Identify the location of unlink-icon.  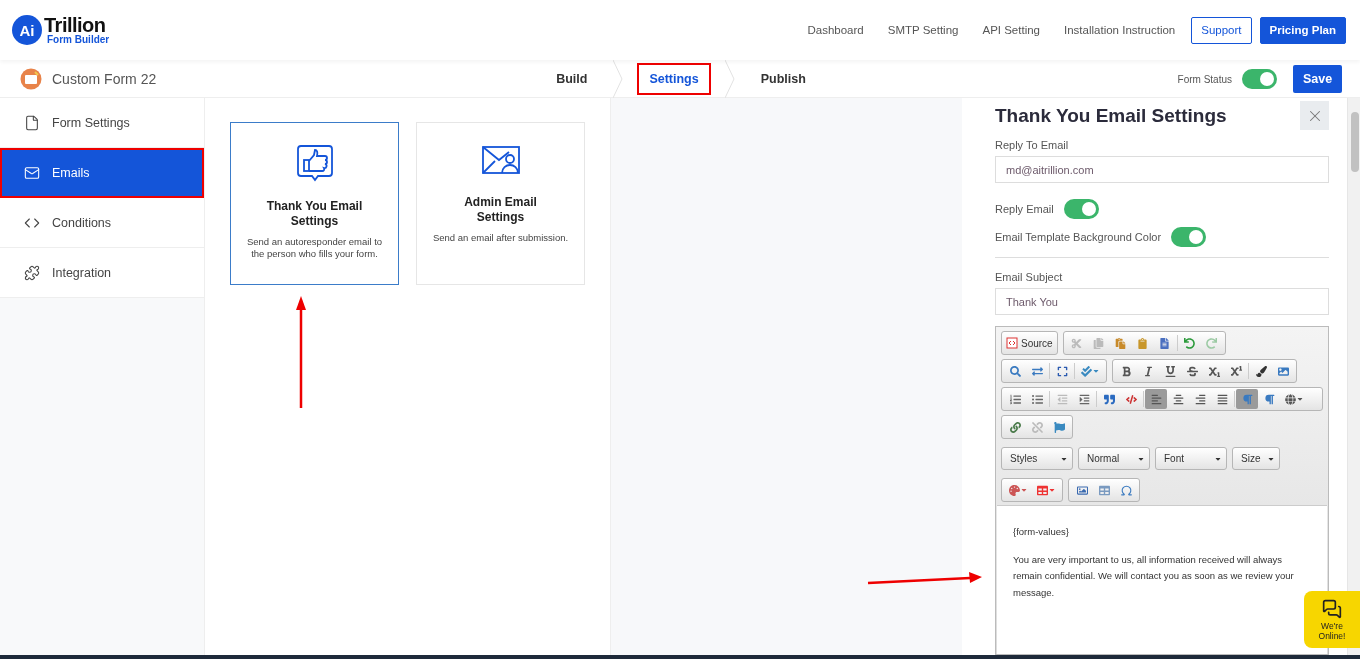
(1037, 427).